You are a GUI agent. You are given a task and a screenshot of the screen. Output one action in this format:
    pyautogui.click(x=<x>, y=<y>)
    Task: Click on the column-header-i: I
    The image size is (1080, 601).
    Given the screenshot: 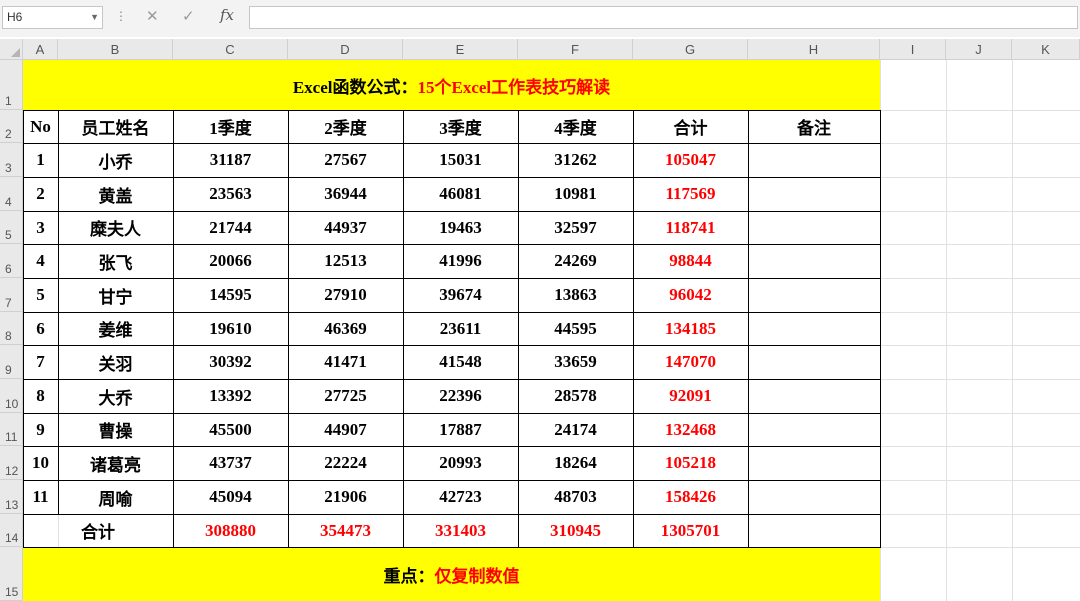 What is the action you would take?
    pyautogui.click(x=913, y=49)
    